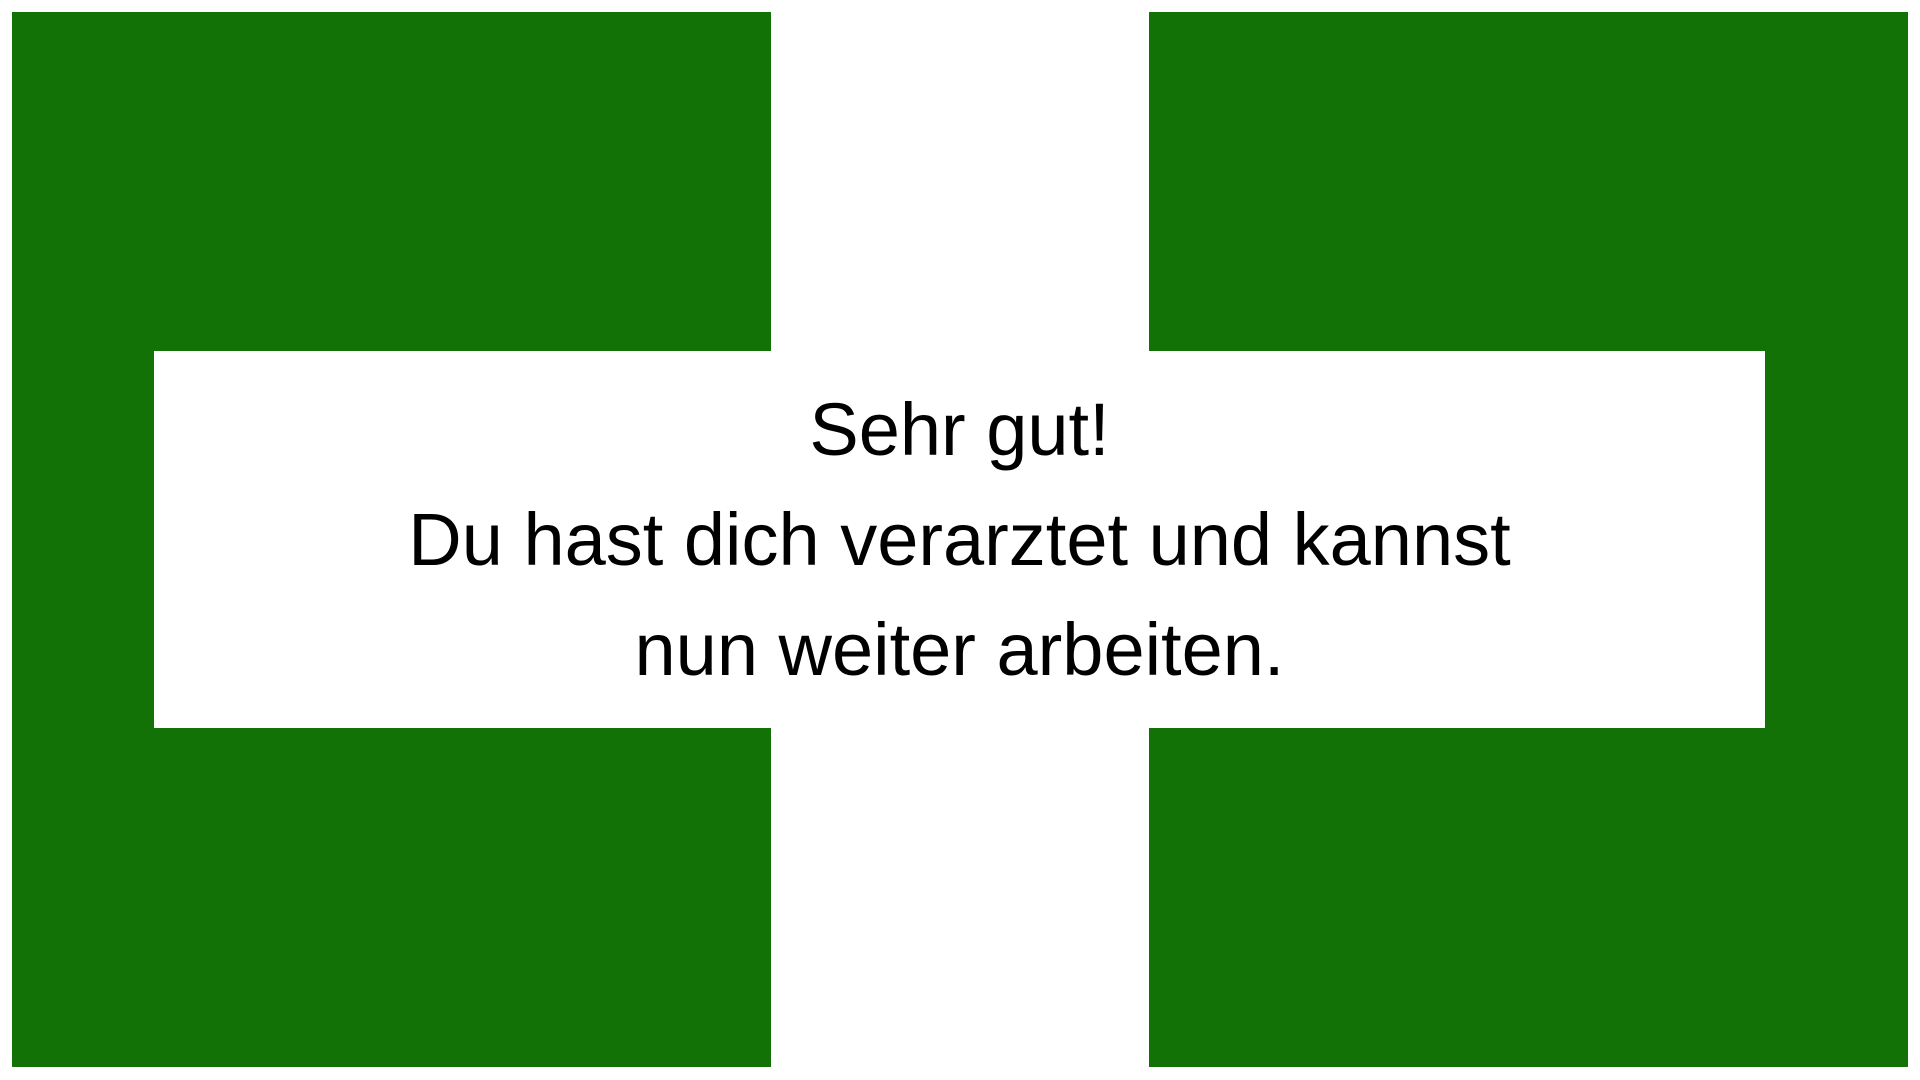 This screenshot has width=1920, height=1080. What do you see at coordinates (959, 429) in the screenshot?
I see `message-line-1: Sehr gut!` at bounding box center [959, 429].